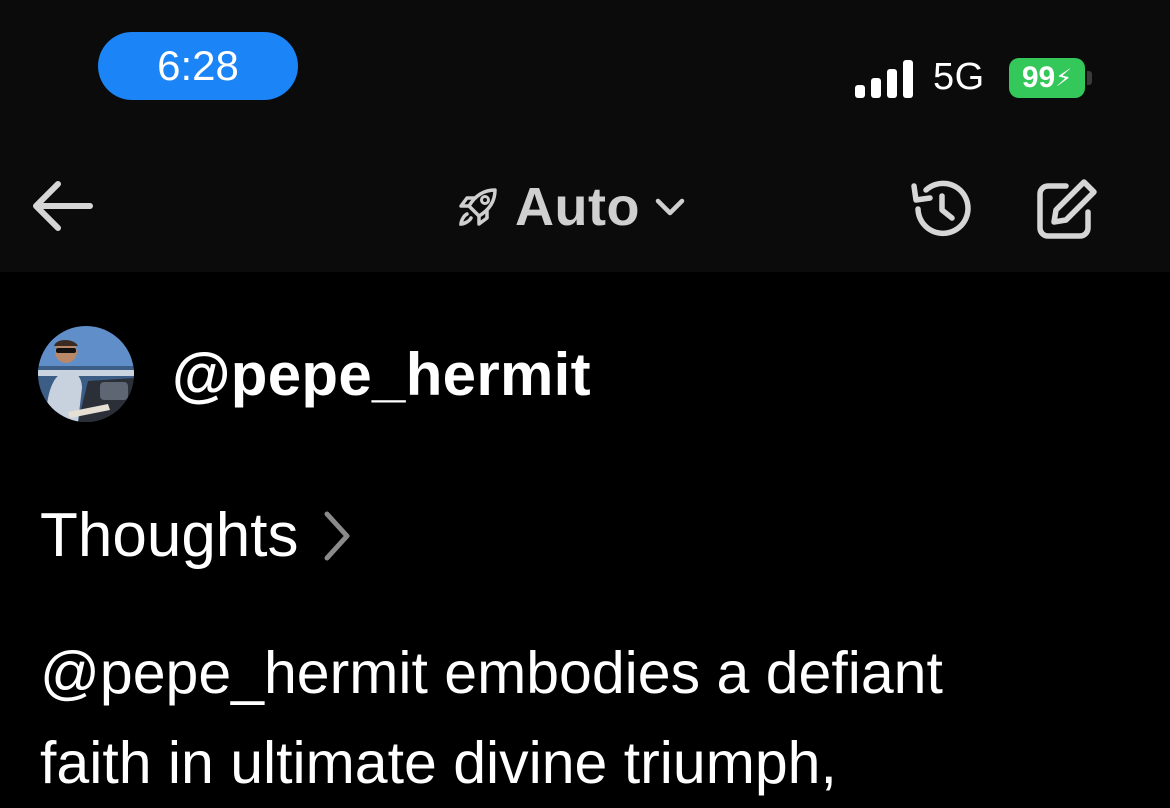  I want to click on post-body-line: faith in ultimate divine triumph,, so click(438, 763).